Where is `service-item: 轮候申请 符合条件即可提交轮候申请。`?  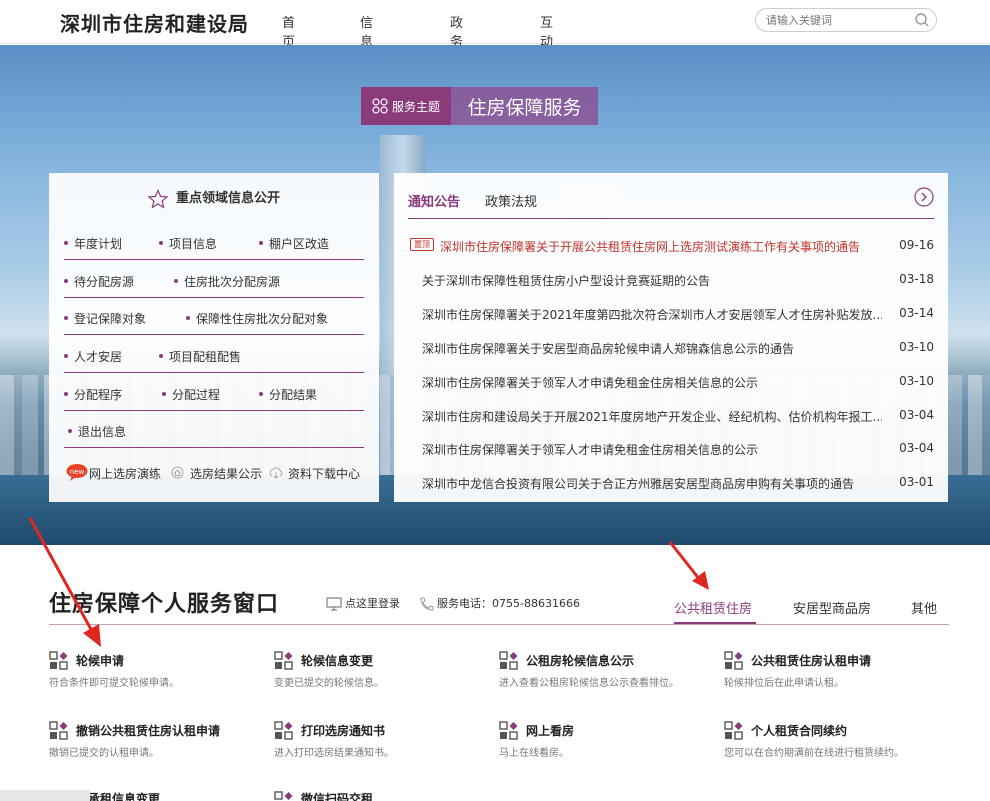
service-item: 轮候申请 符合条件即可提交轮候申请。 is located at coordinates (161, 674).